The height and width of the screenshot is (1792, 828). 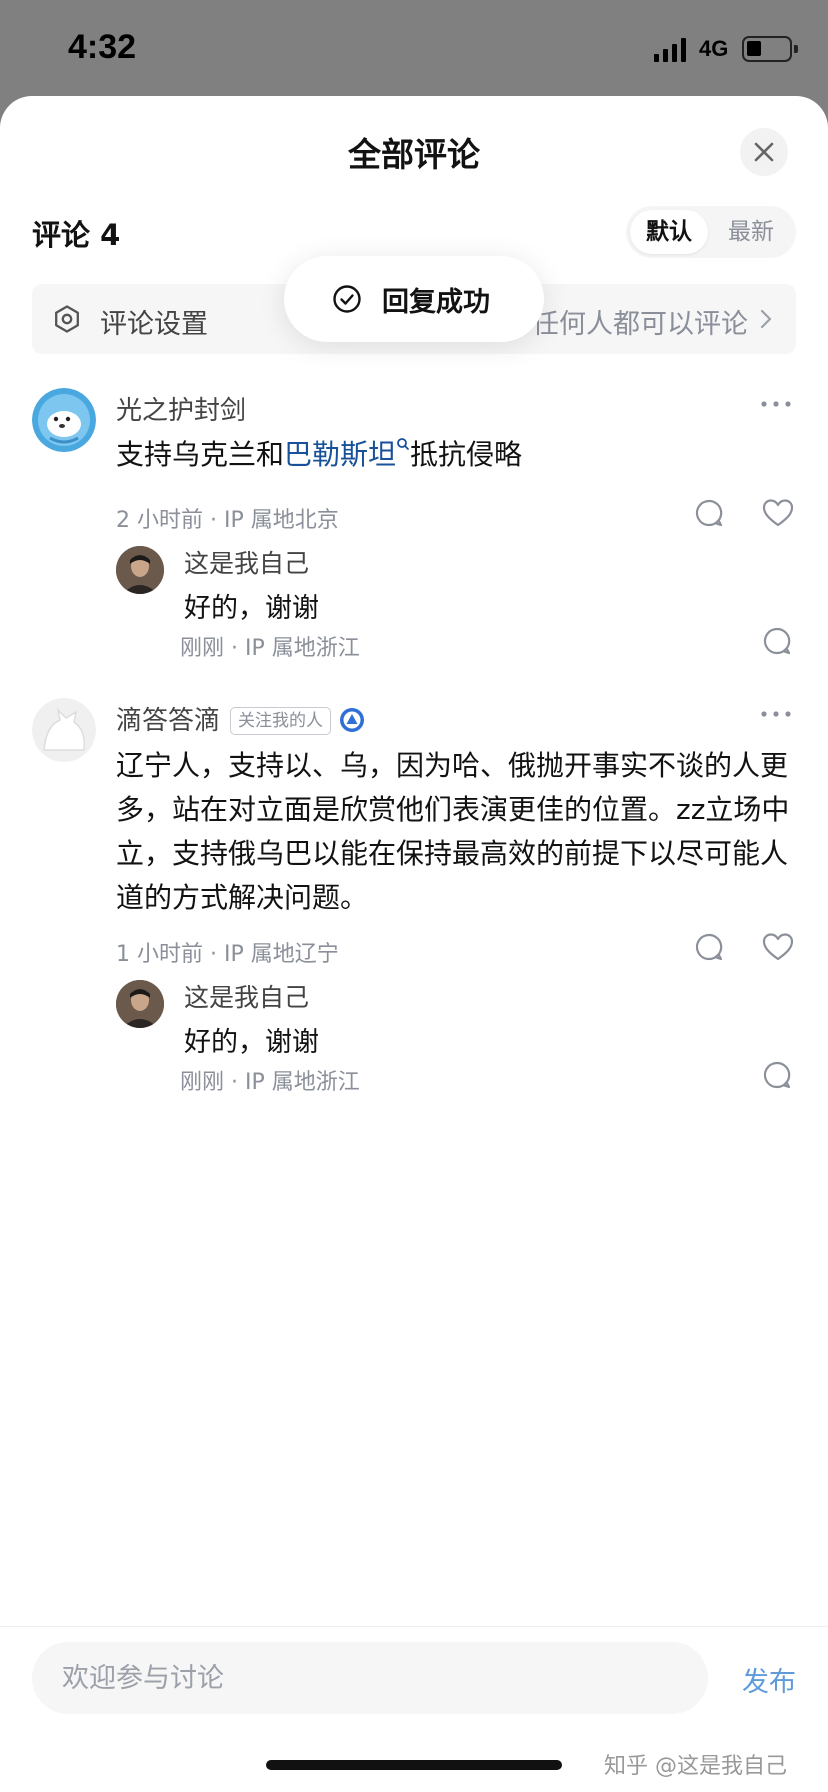 What do you see at coordinates (711, 232) in the screenshot?
I see `sort-toggle: 默认 最新` at bounding box center [711, 232].